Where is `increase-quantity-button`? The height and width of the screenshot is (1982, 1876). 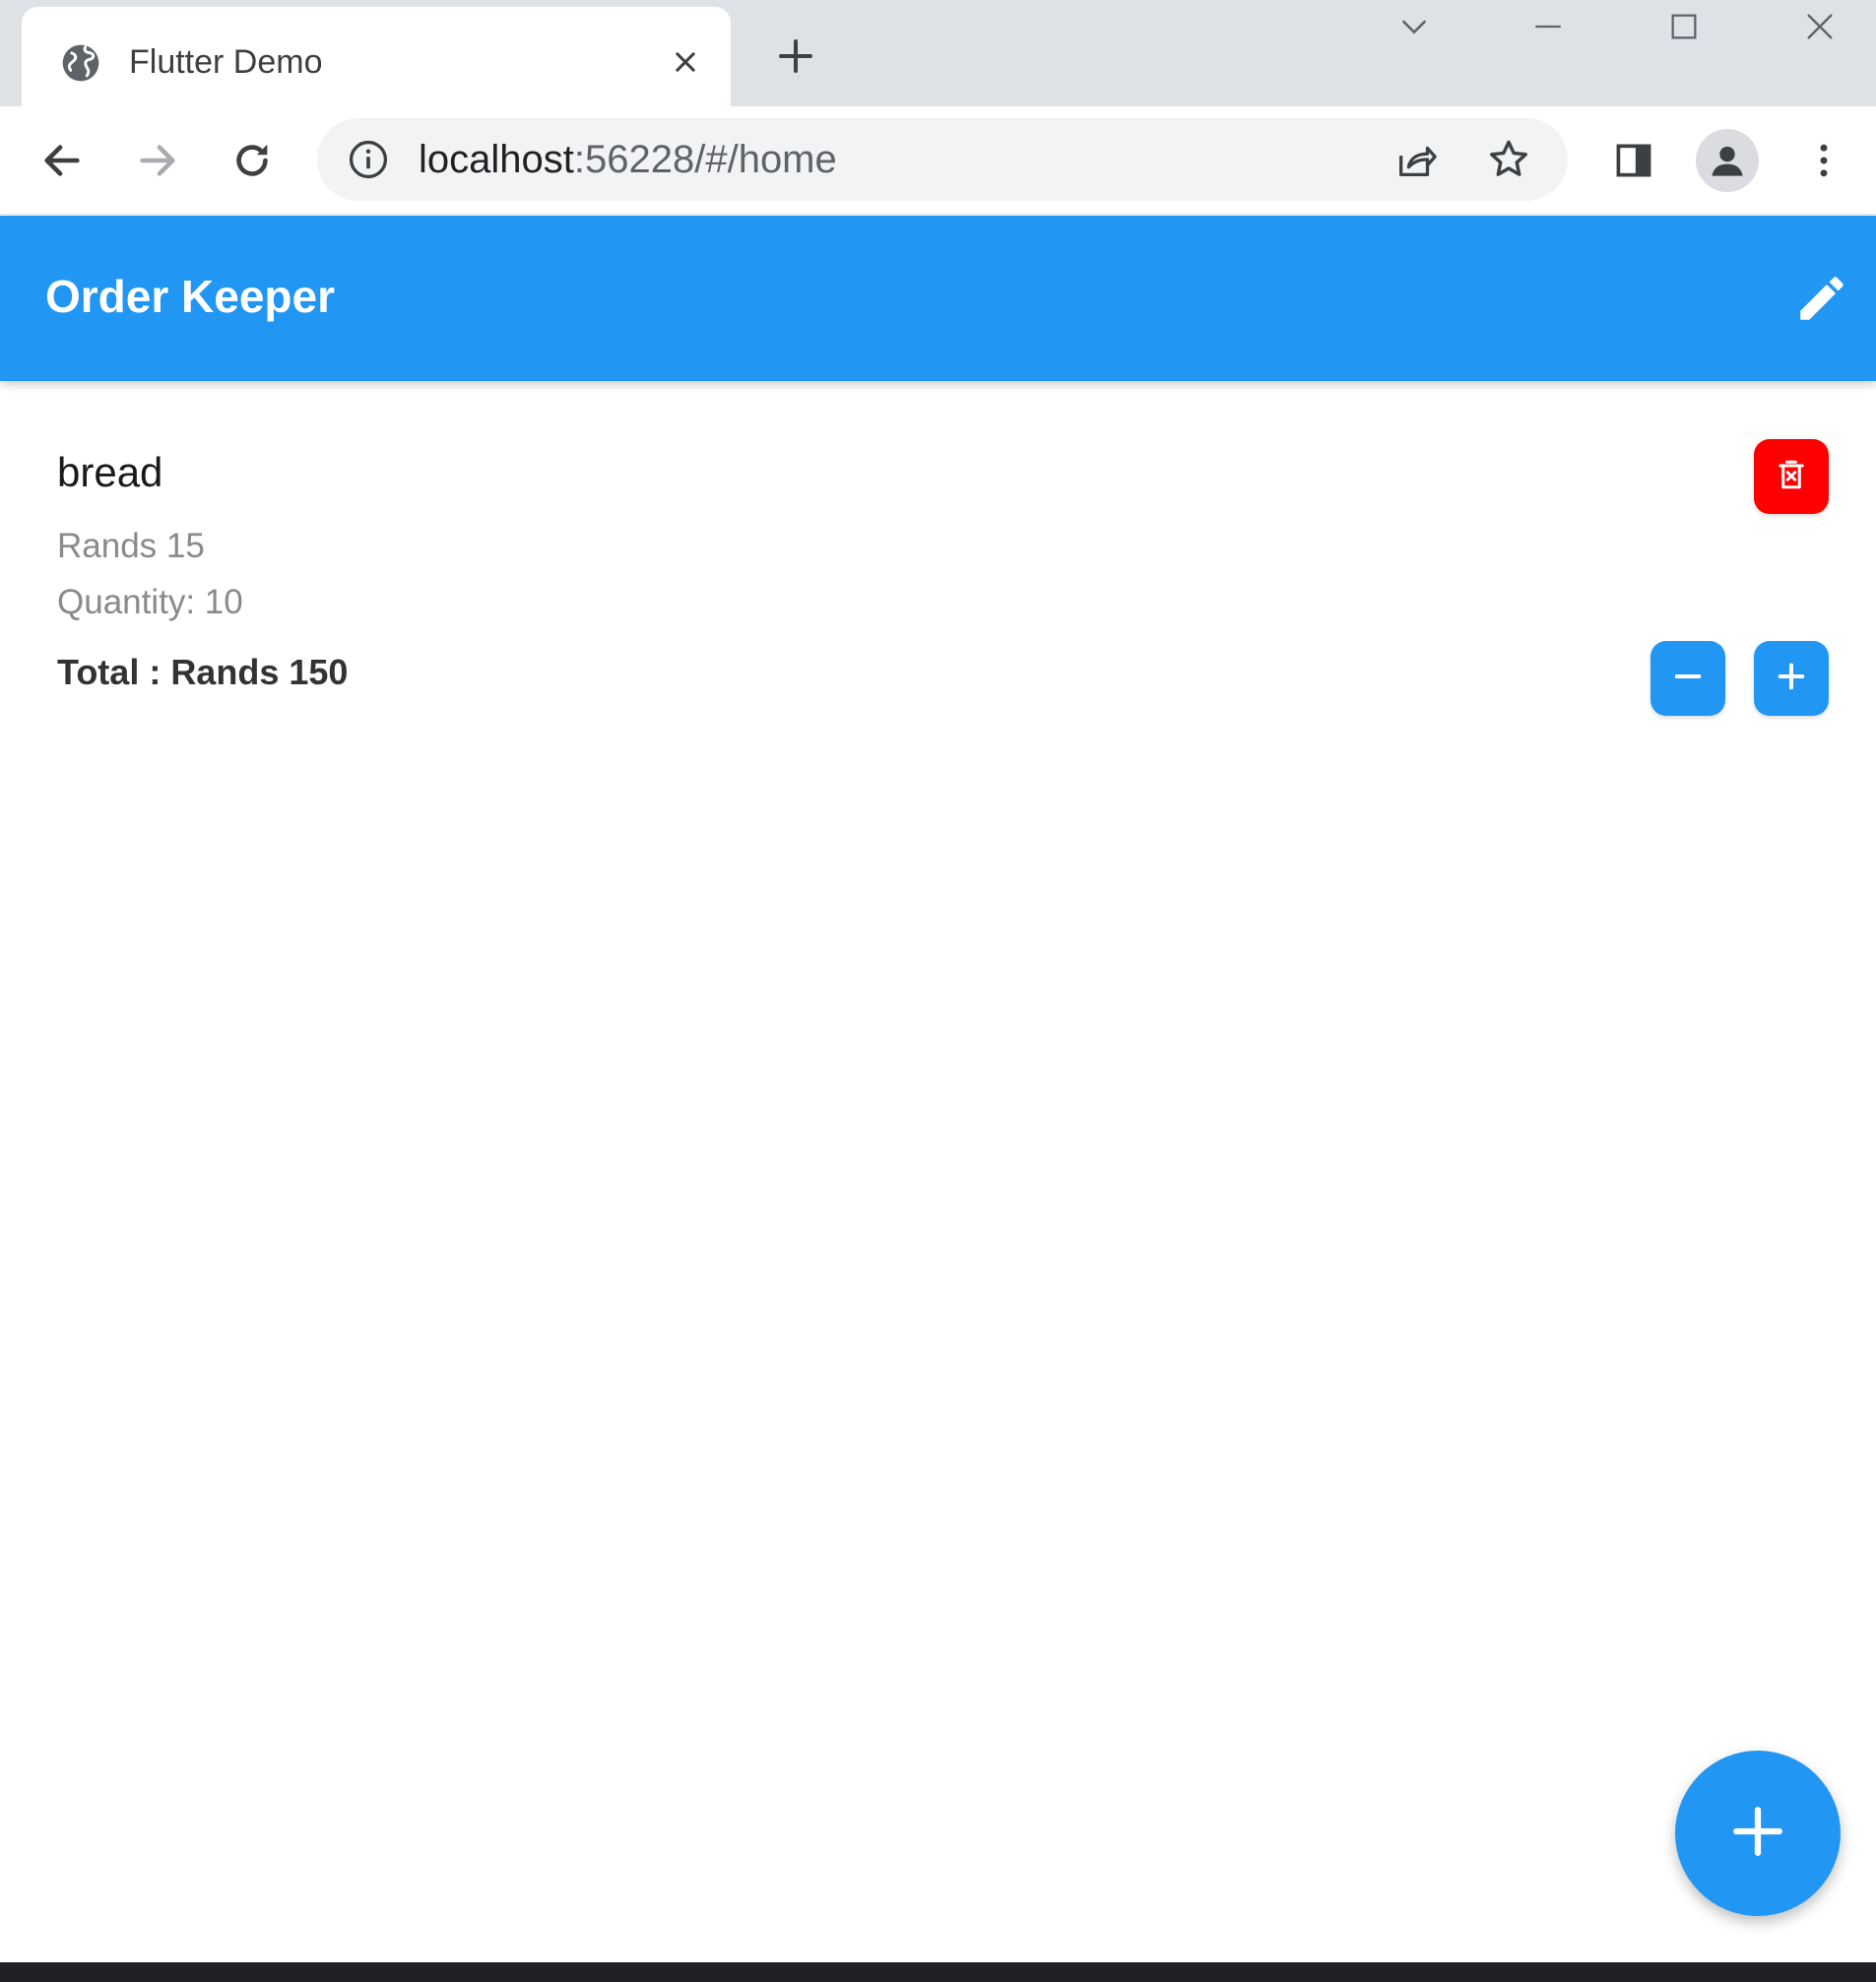
increase-quantity-button is located at coordinates (1792, 678).